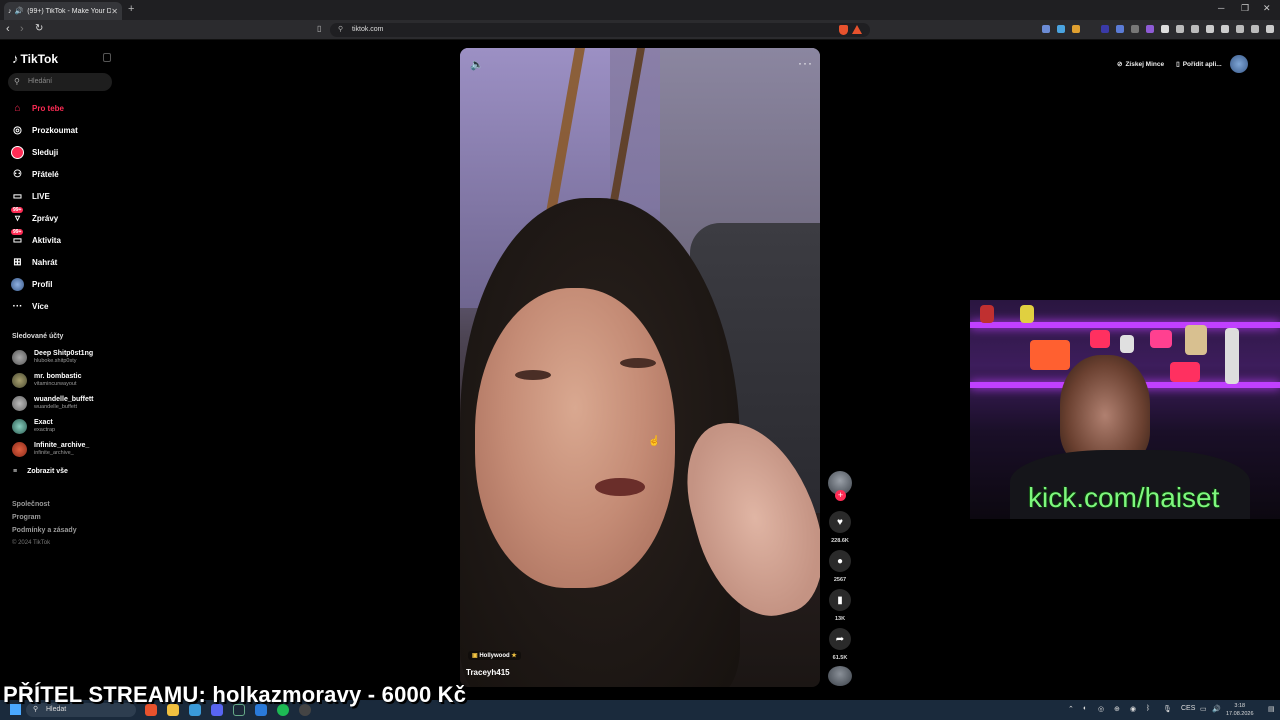 The height and width of the screenshot is (720, 1280). I want to click on account-name: Exact, so click(43, 422).